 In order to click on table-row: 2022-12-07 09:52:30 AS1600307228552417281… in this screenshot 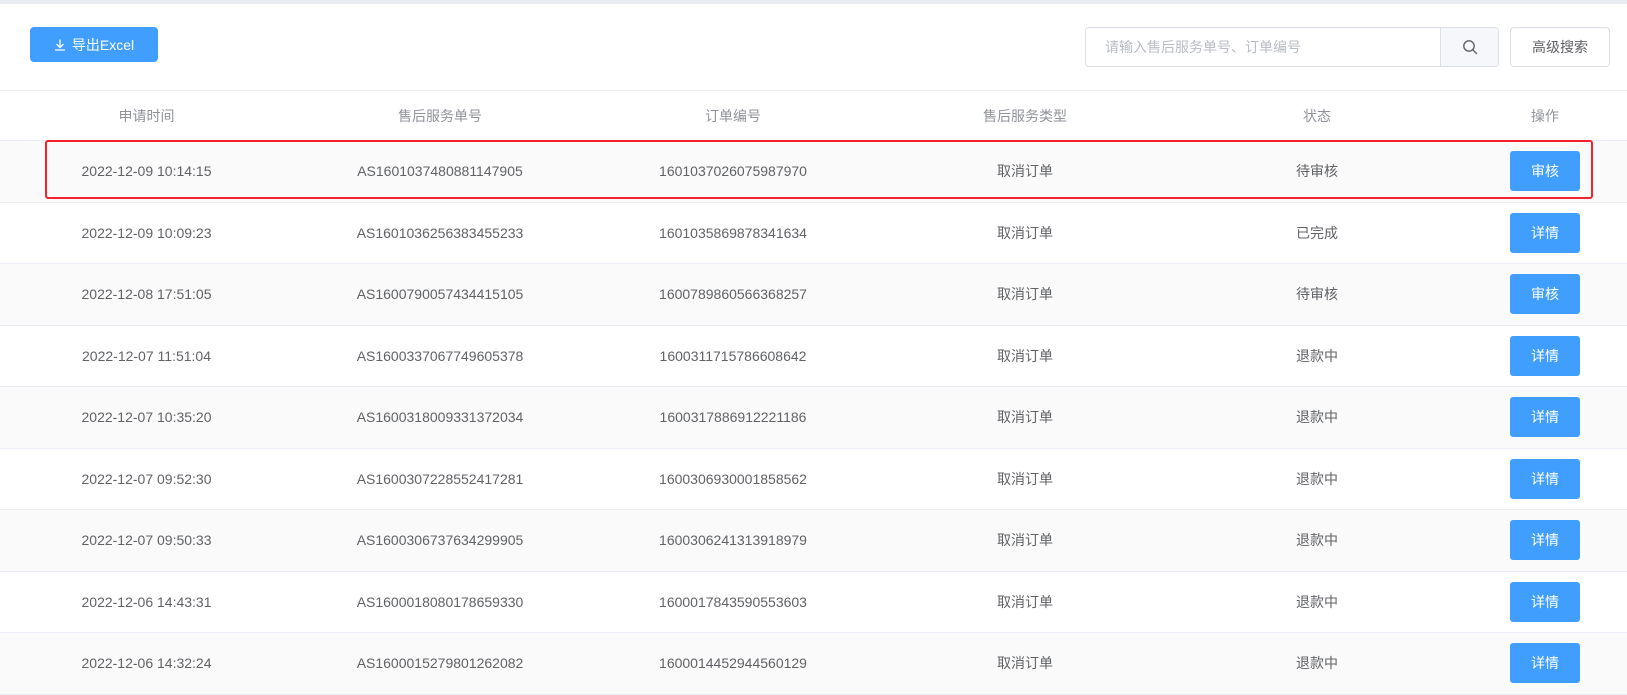, I will do `click(813, 479)`.